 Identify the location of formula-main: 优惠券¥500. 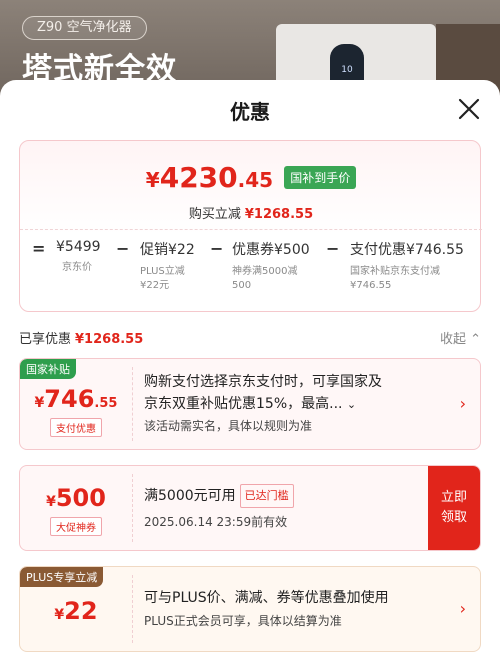
(271, 249).